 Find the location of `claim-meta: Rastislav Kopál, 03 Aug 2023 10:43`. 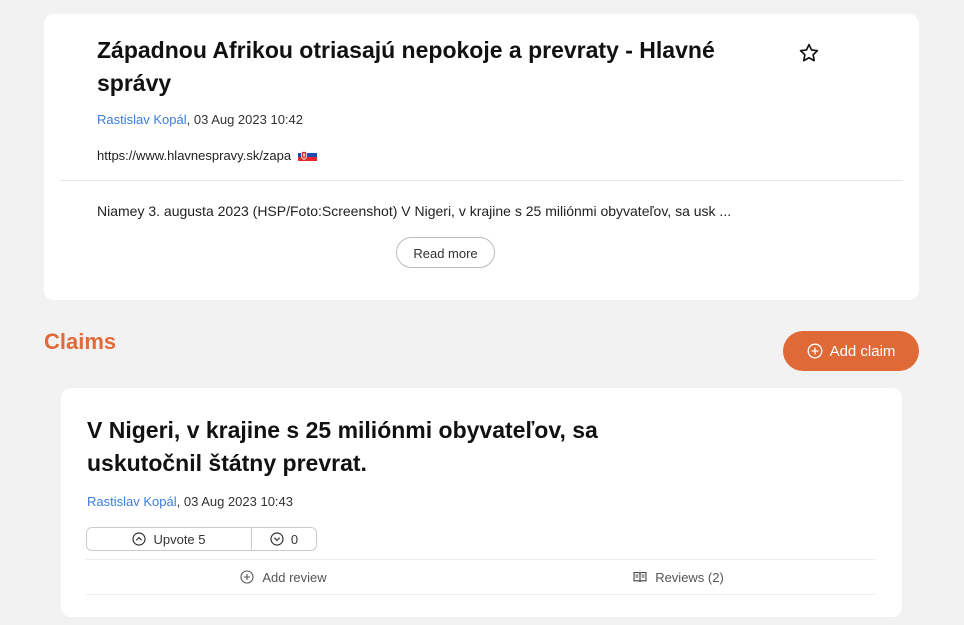

claim-meta: Rastislav Kopál, 03 Aug 2023 10:43 is located at coordinates (190, 501).